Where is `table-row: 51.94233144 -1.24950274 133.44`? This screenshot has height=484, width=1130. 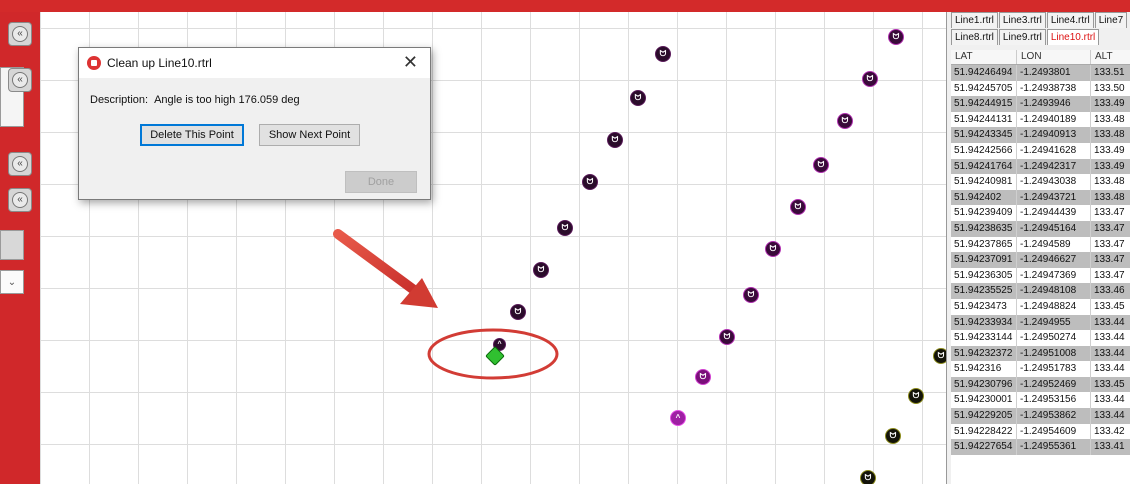 table-row: 51.94233144 -1.24950274 133.44 is located at coordinates (1040, 338).